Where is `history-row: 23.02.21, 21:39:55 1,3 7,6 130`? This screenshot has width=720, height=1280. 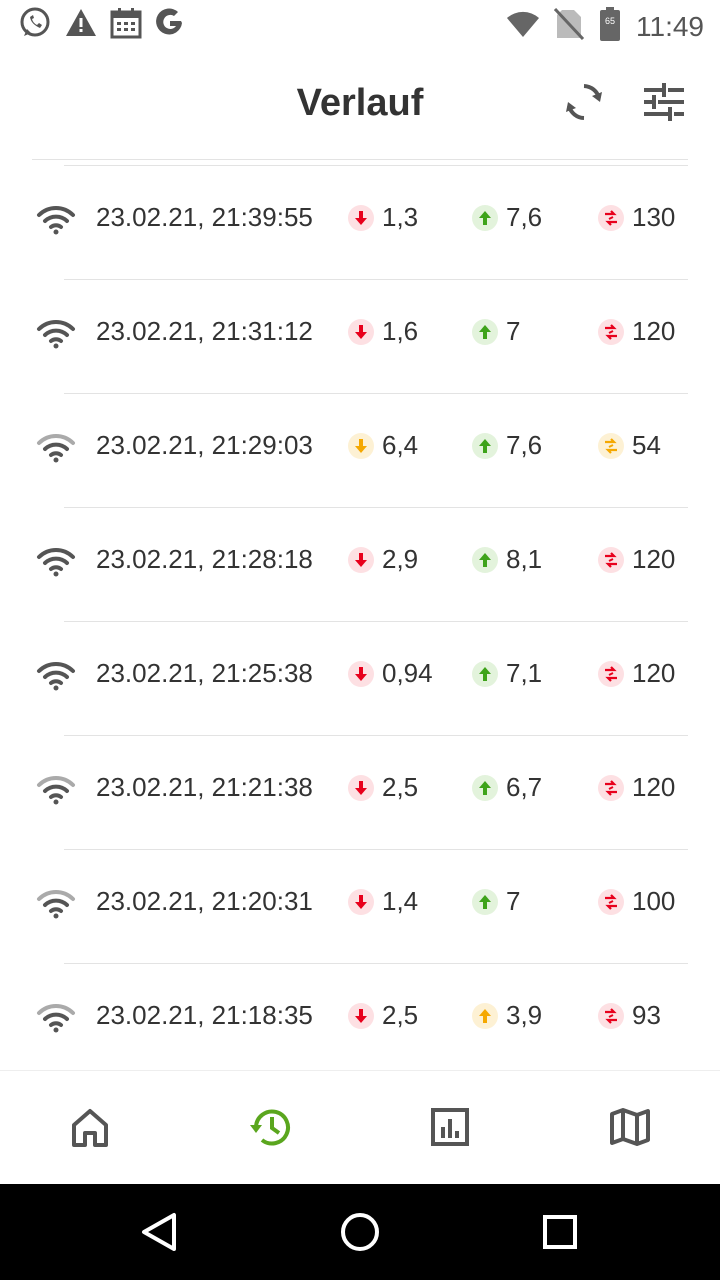 history-row: 23.02.21, 21:39:55 1,3 7,6 130 is located at coordinates (360, 223).